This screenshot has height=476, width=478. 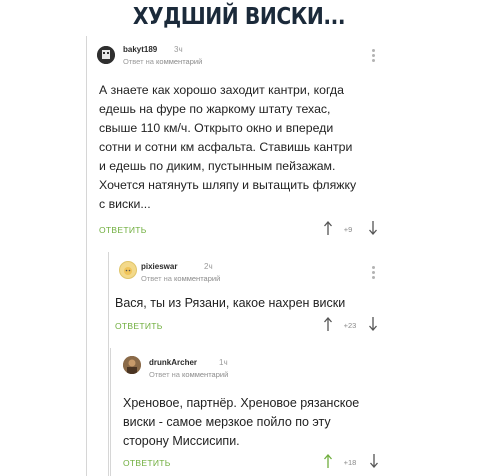 What do you see at coordinates (227, 422) in the screenshot?
I see `comment-line: виски - самое мерзкое пойло по эту` at bounding box center [227, 422].